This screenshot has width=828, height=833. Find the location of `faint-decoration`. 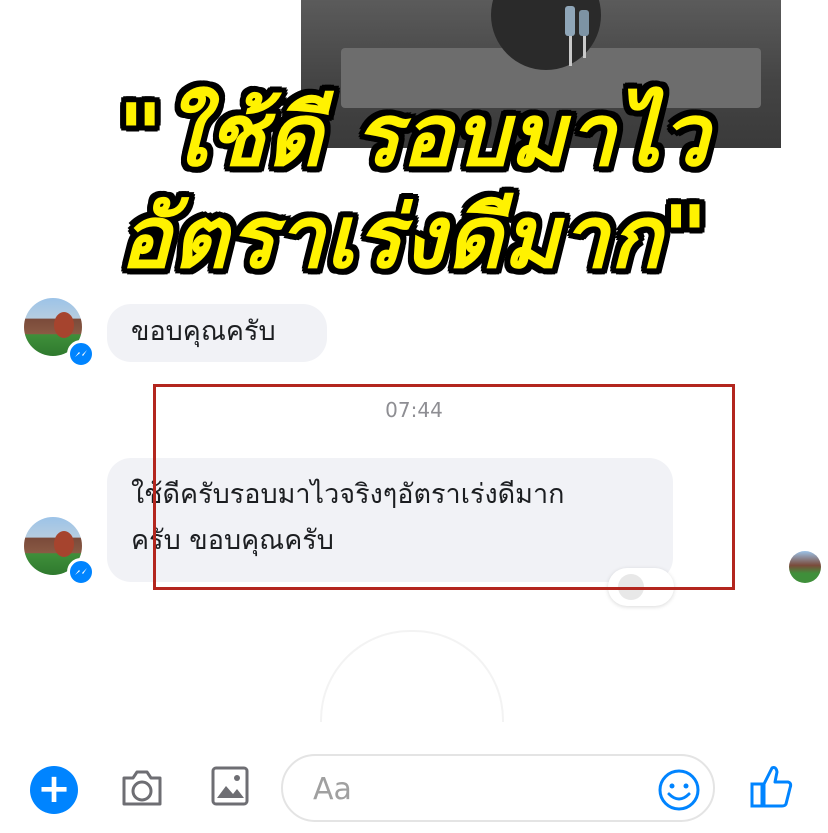

faint-decoration is located at coordinates (412, 676).